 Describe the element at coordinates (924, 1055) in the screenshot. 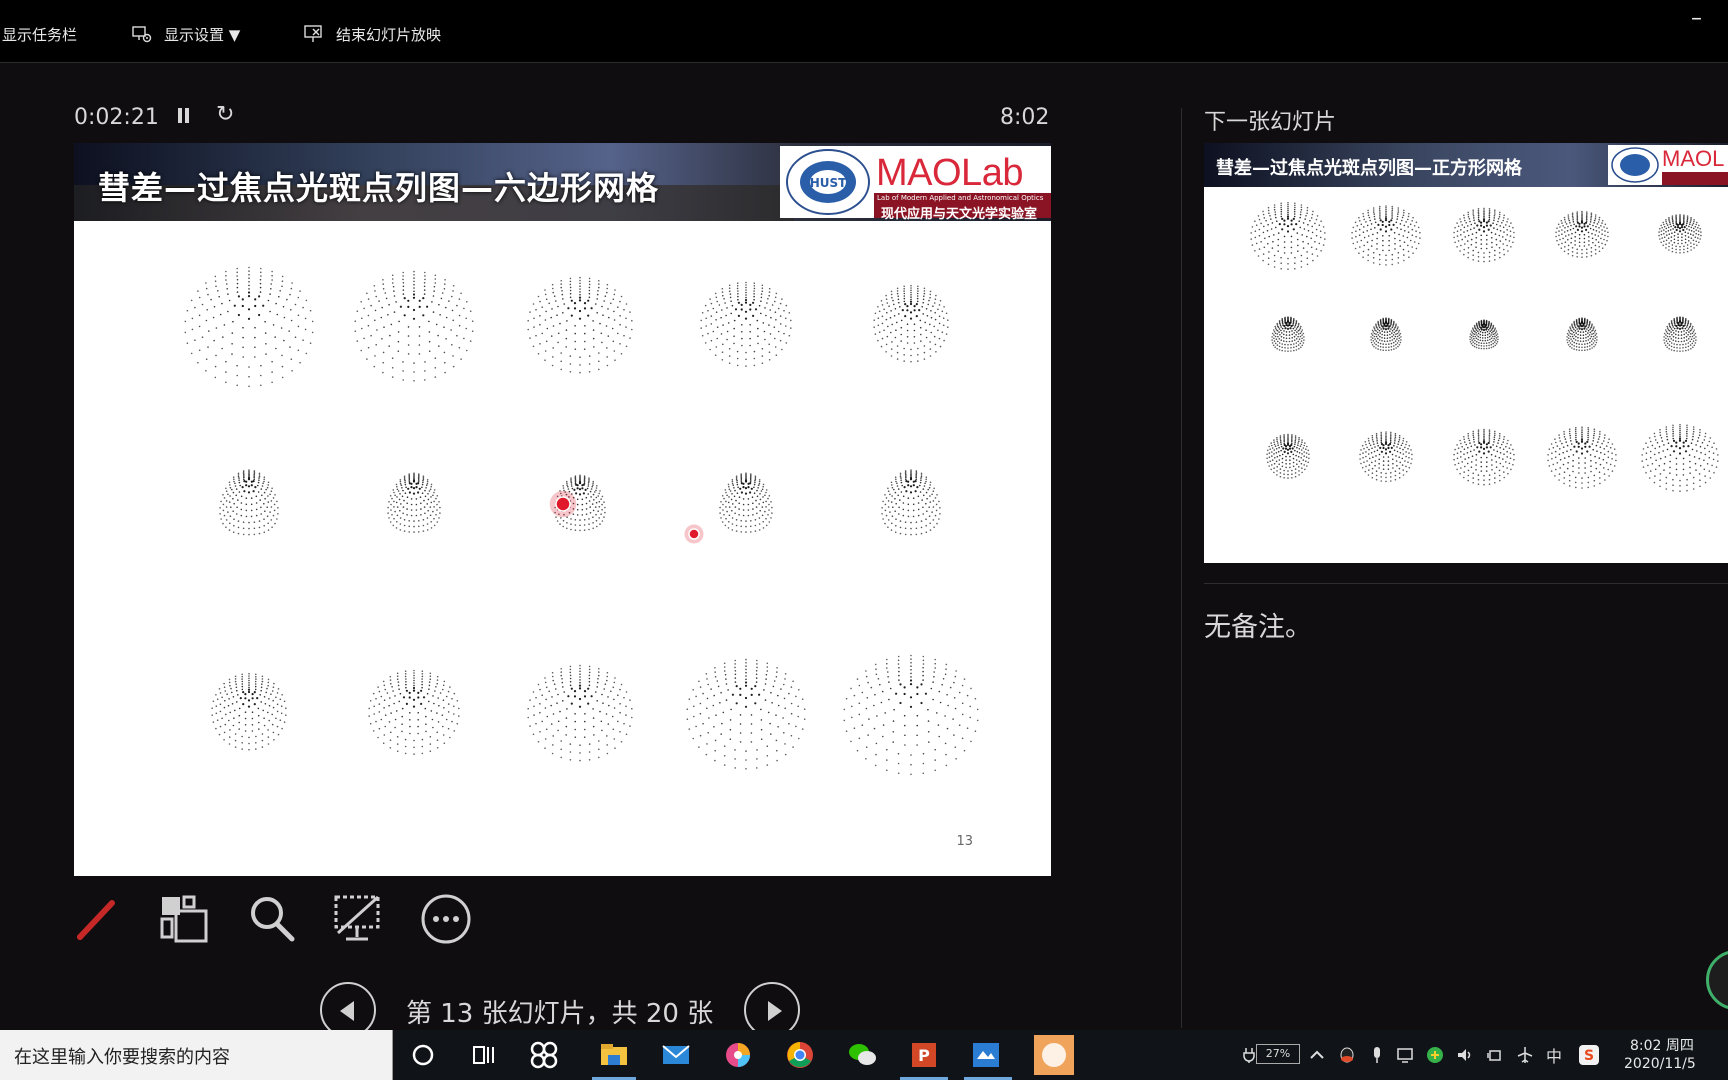

I see `powerpoint-icon: P` at that location.